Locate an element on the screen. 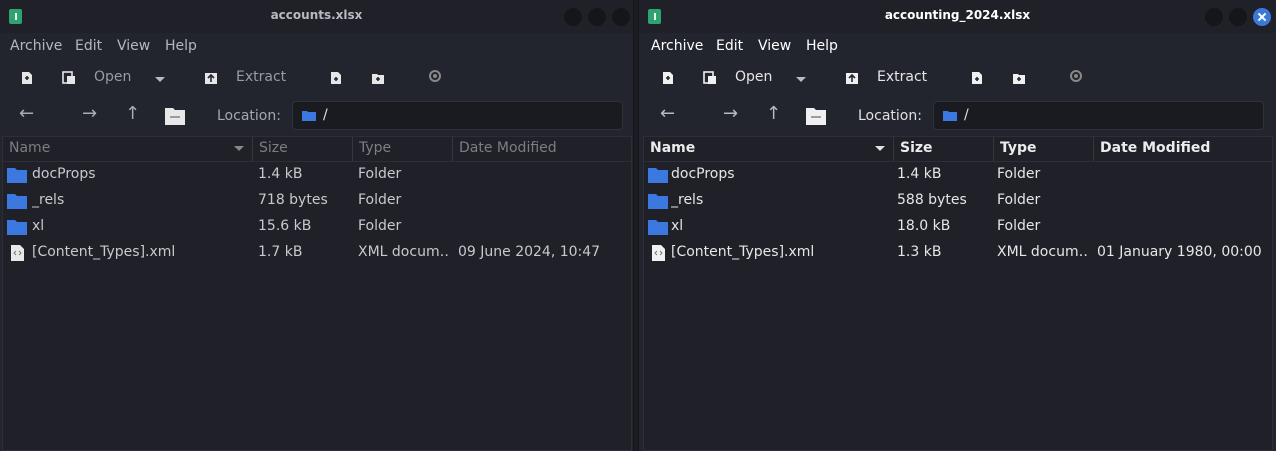 The width and height of the screenshot is (1276, 451). location-bar: ← → ↑ Location: / is located at coordinates (316, 116).